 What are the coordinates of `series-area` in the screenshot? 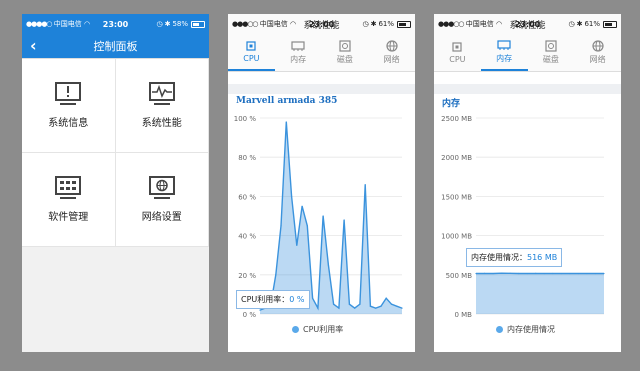 It's located at (540, 293).